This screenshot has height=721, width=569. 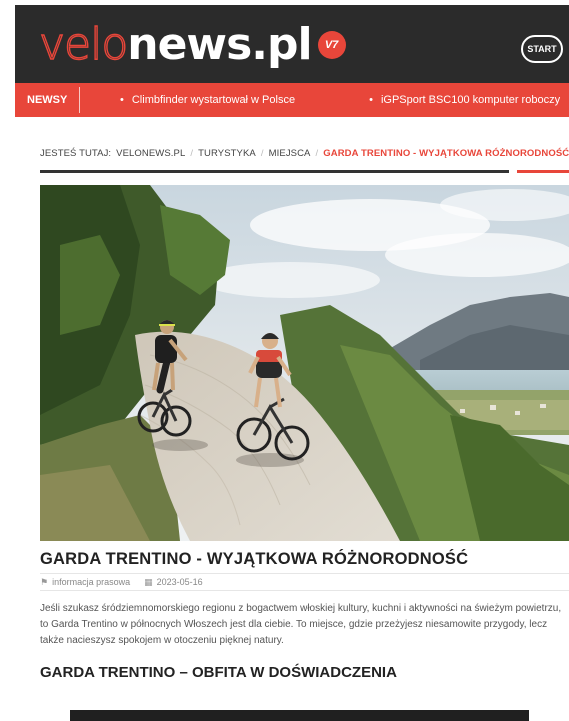 What do you see at coordinates (290, 153) in the screenshot?
I see `breadcrumb-link-miejsca: MIEJSCA` at bounding box center [290, 153].